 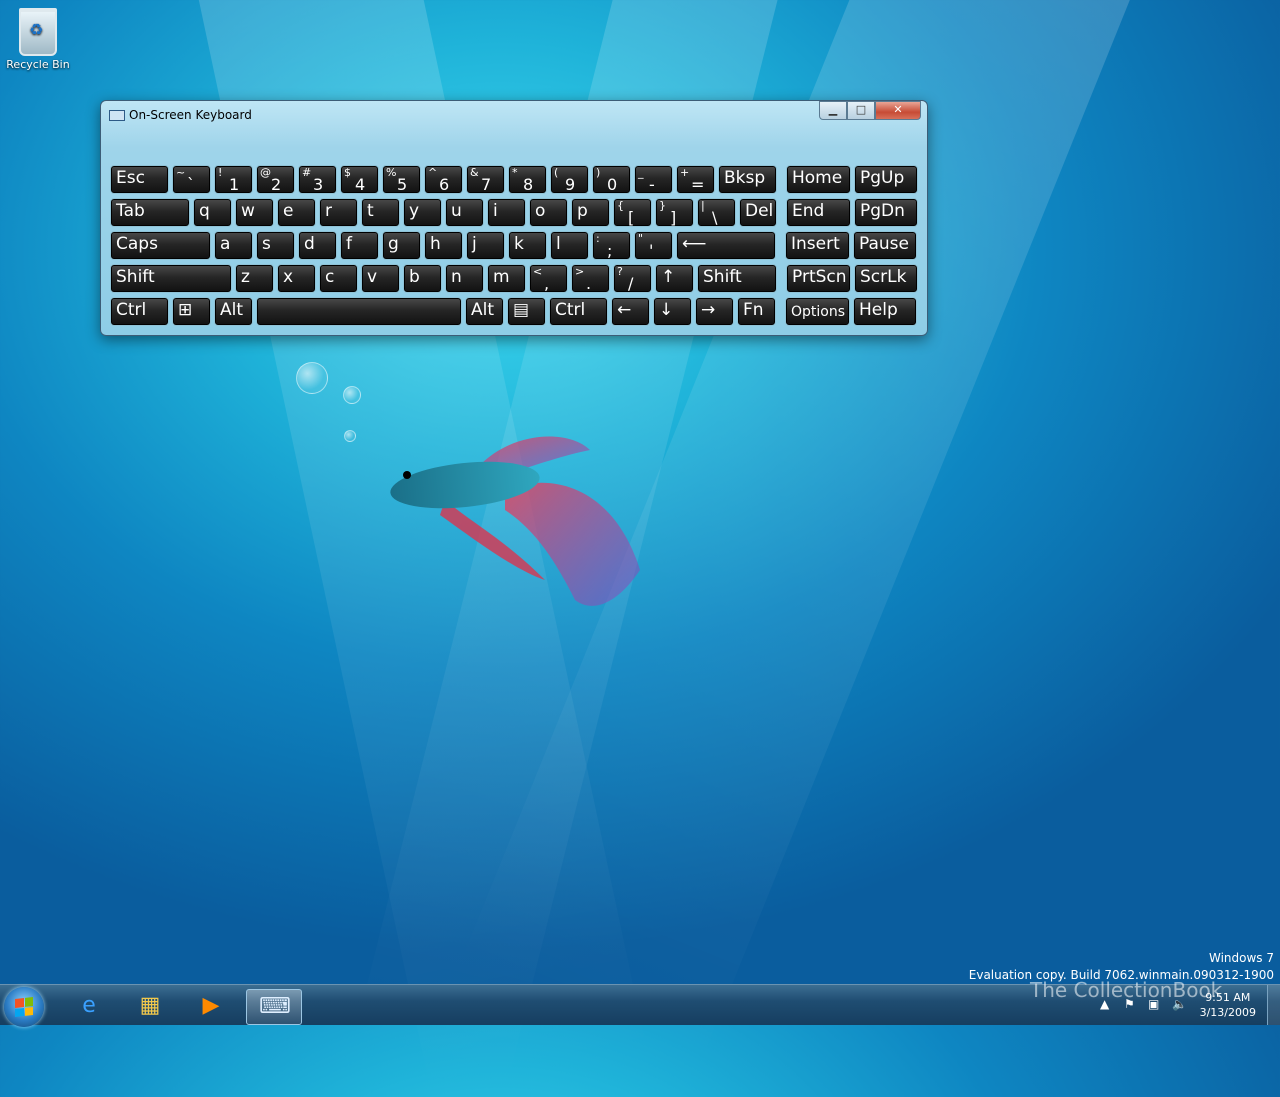 I want to click on key-Bksp: Bksp, so click(x=747, y=179).